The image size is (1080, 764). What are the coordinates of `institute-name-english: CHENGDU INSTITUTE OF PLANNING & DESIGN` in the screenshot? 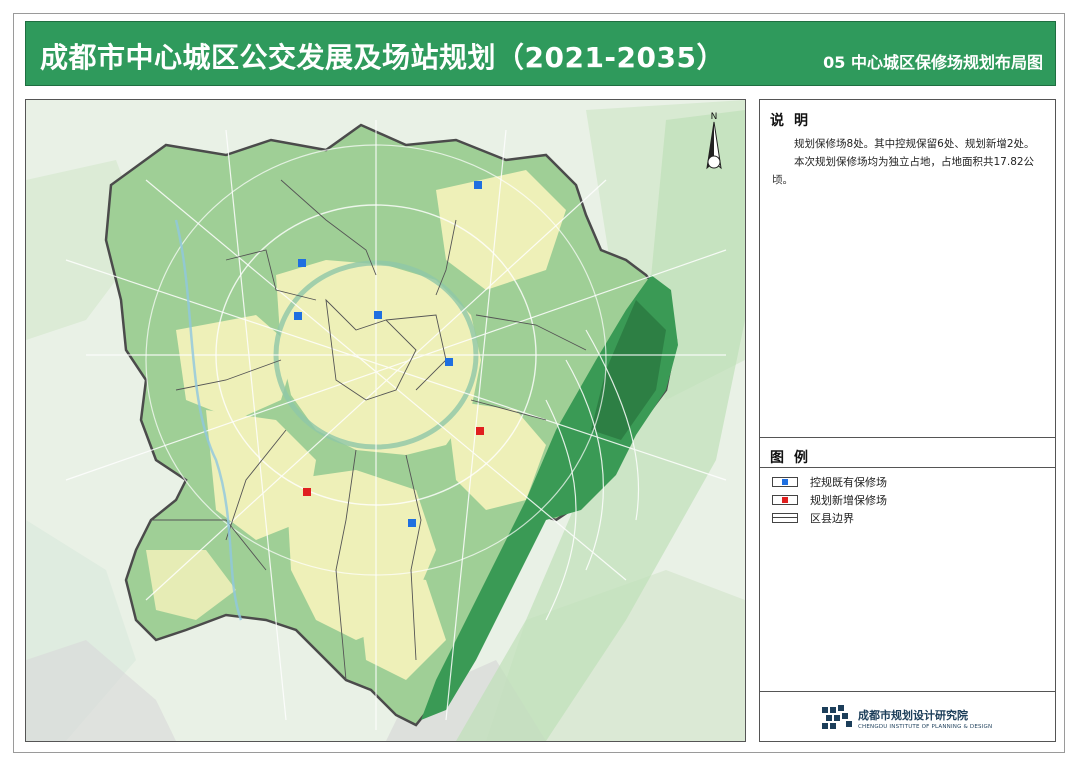 It's located at (925, 726).